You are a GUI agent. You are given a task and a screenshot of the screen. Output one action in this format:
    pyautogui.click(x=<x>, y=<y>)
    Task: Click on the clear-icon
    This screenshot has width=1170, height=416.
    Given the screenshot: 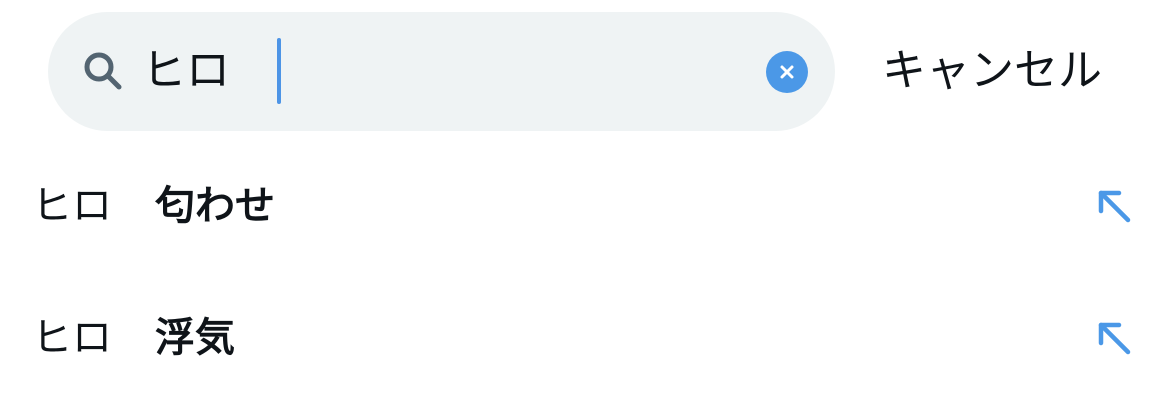 What is the action you would take?
    pyautogui.click(x=787, y=72)
    